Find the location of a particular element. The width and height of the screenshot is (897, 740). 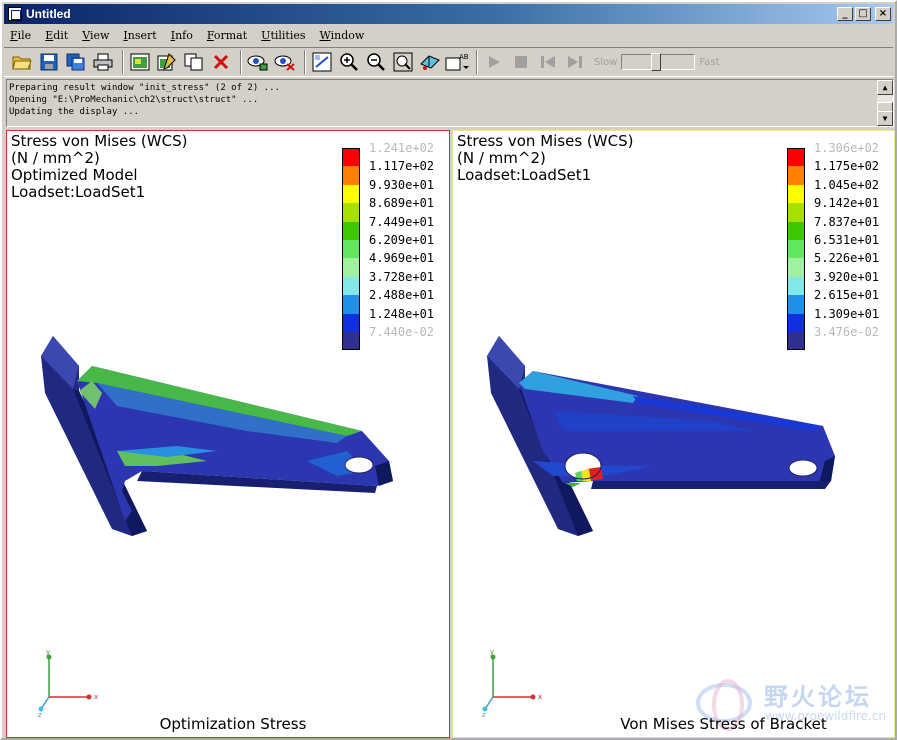

hide-icon is located at coordinates (285, 62).